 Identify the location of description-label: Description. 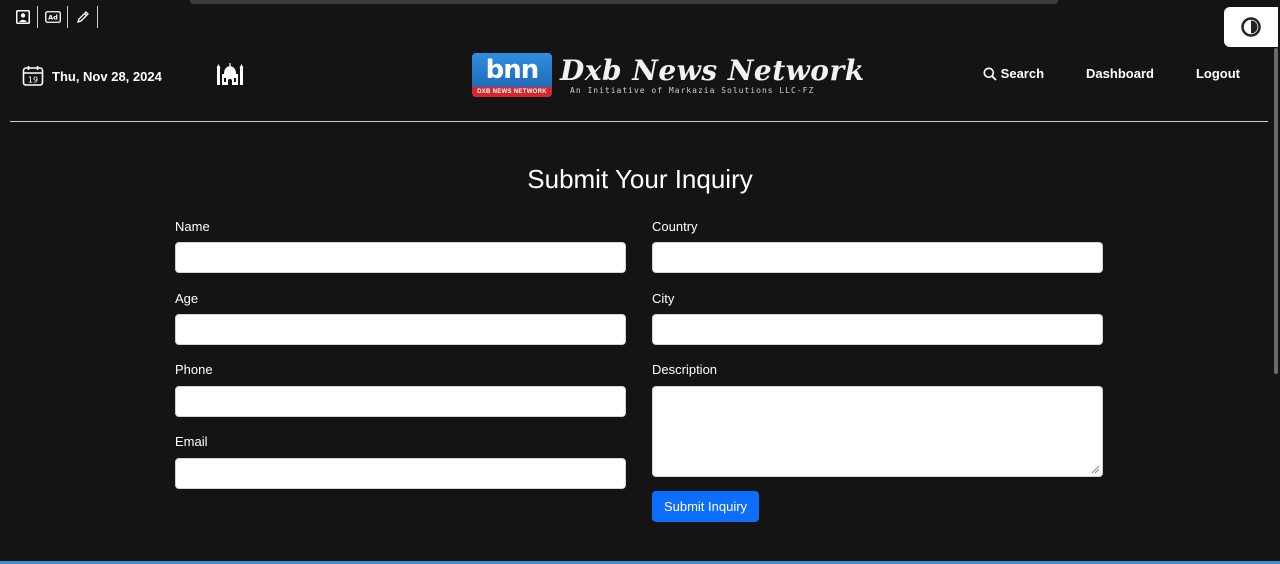
(685, 369).